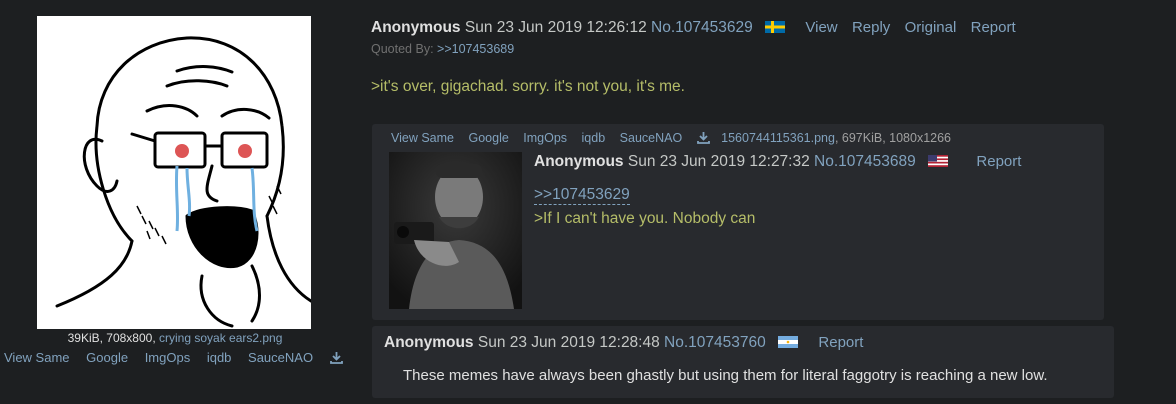 The image size is (1176, 404). What do you see at coordinates (280, 357) in the screenshot?
I see `op-saucenao-link: SauceNAO` at bounding box center [280, 357].